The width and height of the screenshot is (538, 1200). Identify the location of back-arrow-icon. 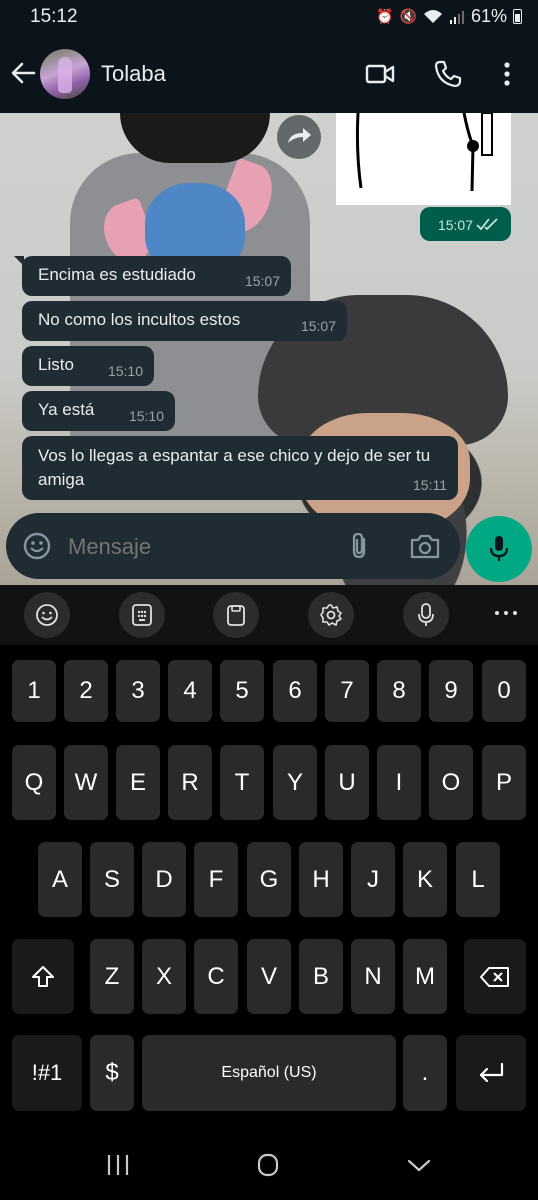
(23, 73).